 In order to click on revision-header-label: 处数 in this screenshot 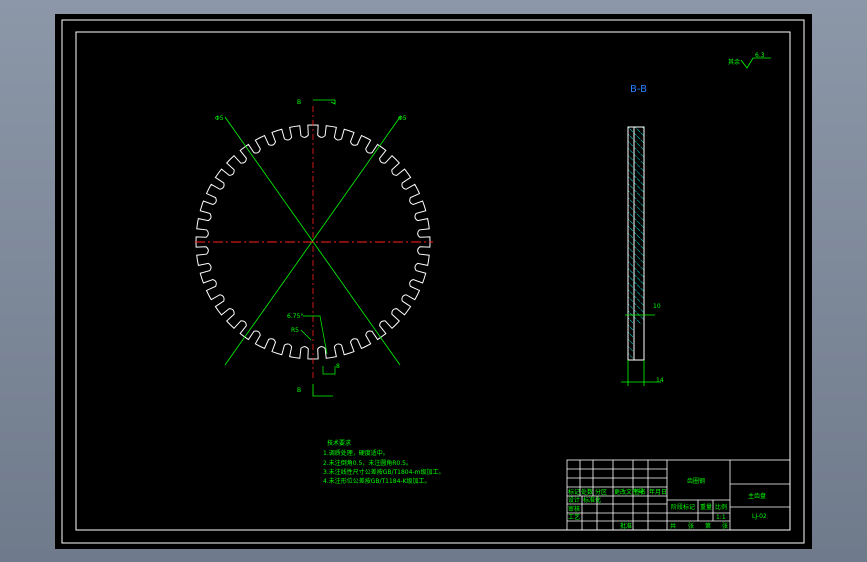, I will do `click(587, 492)`.